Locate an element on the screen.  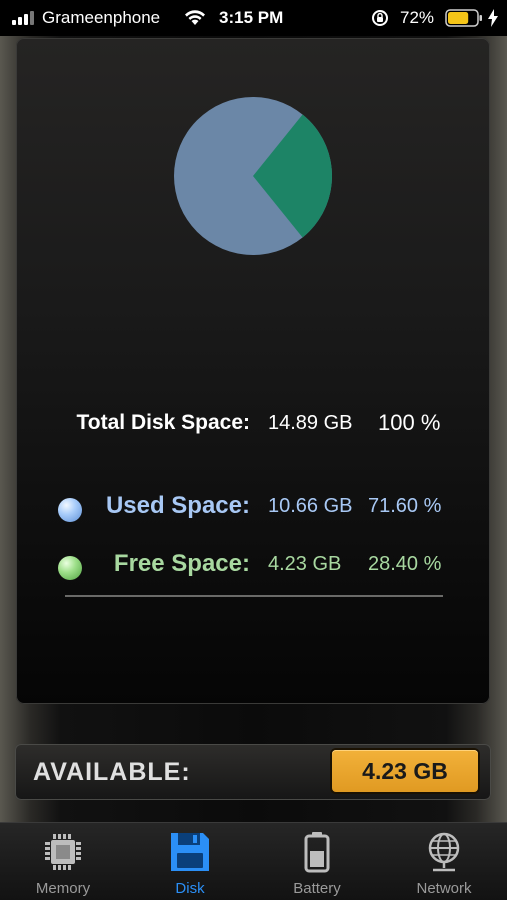
free-space-percent: 28.40 % is located at coordinates (405, 564).